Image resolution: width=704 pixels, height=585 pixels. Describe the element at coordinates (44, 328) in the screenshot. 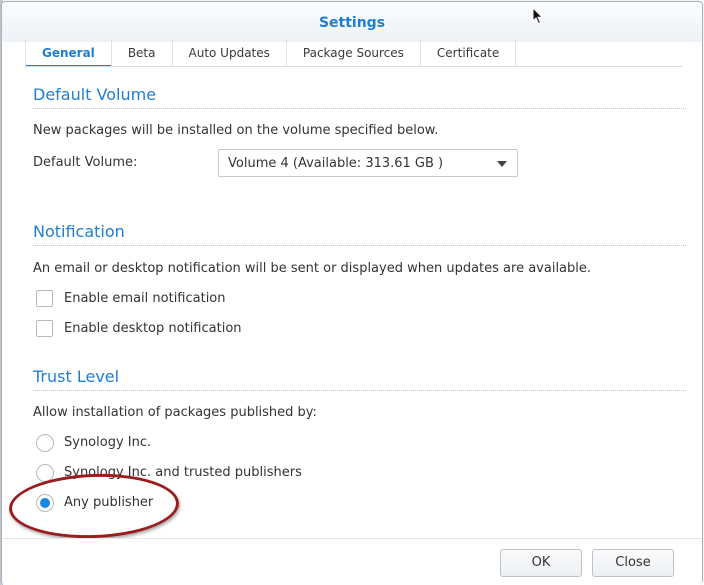

I see `desktop-notification-checkbox` at that location.